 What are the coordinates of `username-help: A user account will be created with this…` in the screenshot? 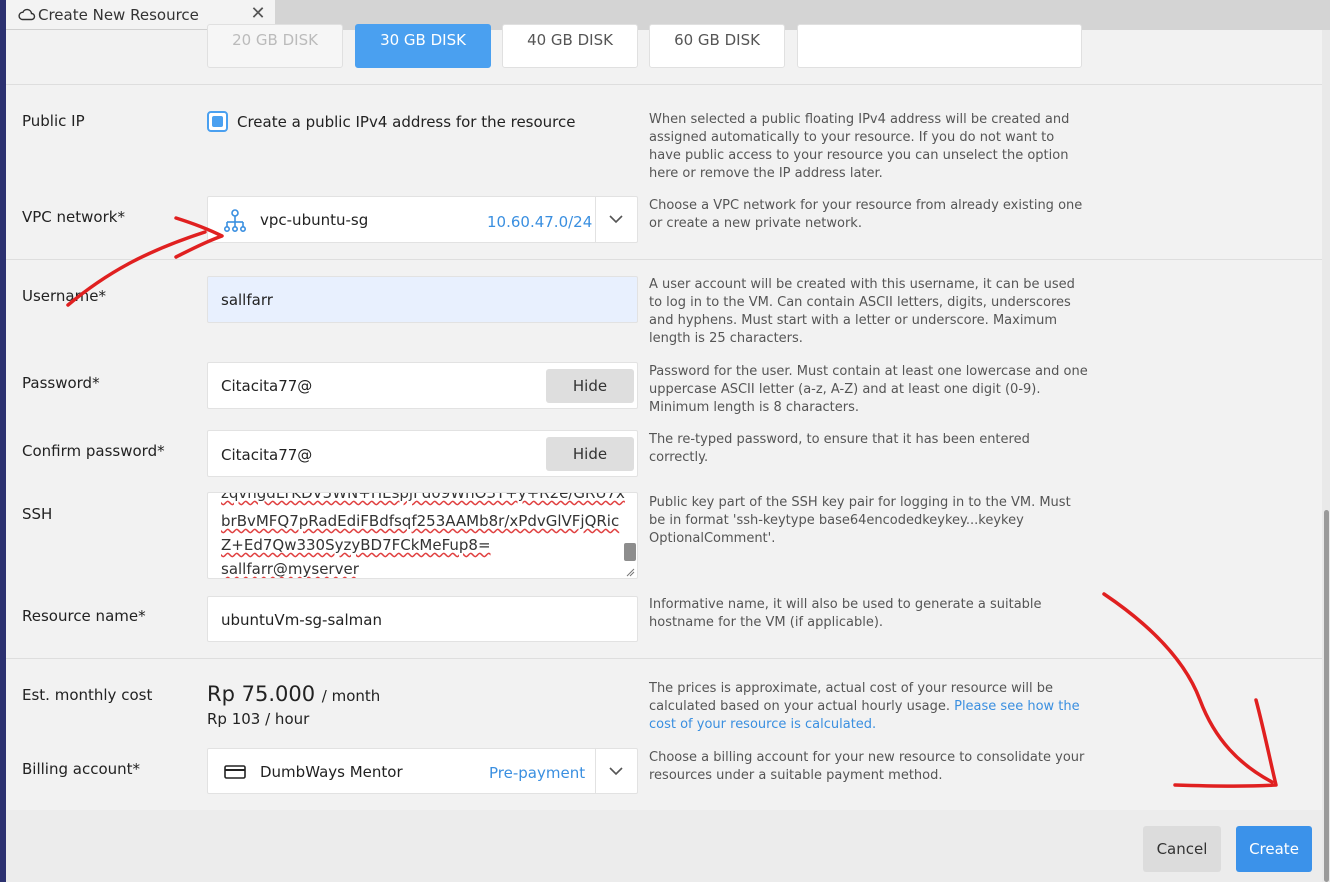 It's located at (862, 311).